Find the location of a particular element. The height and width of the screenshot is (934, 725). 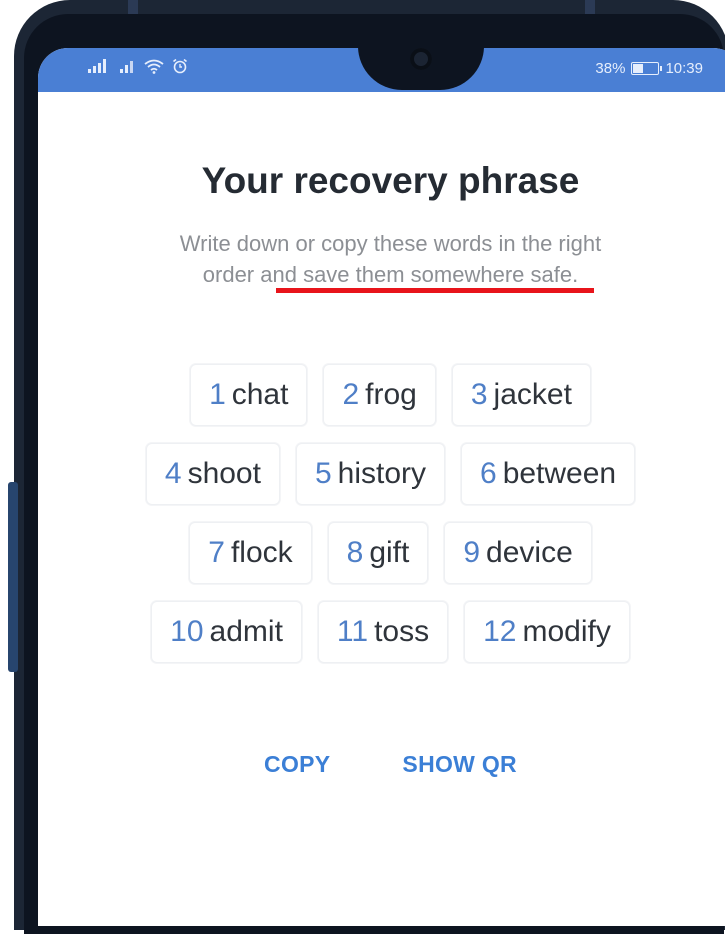

page-title: Your recovery phrase is located at coordinates (390, 180).